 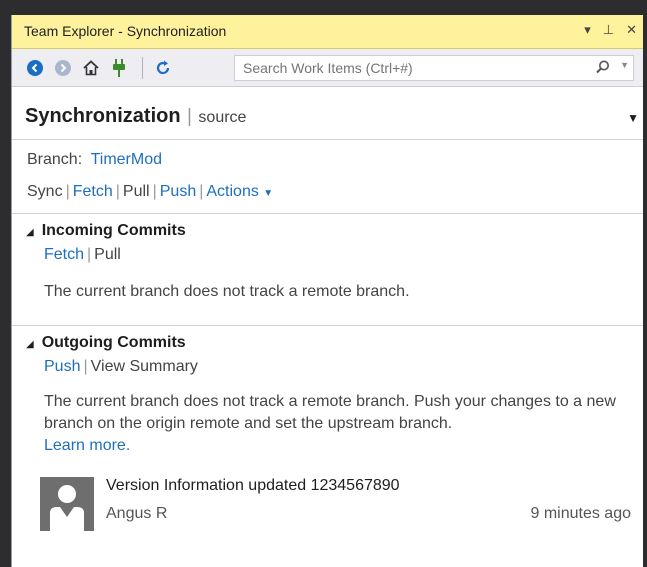 I want to click on search-box: ▼, so click(x=434, y=68).